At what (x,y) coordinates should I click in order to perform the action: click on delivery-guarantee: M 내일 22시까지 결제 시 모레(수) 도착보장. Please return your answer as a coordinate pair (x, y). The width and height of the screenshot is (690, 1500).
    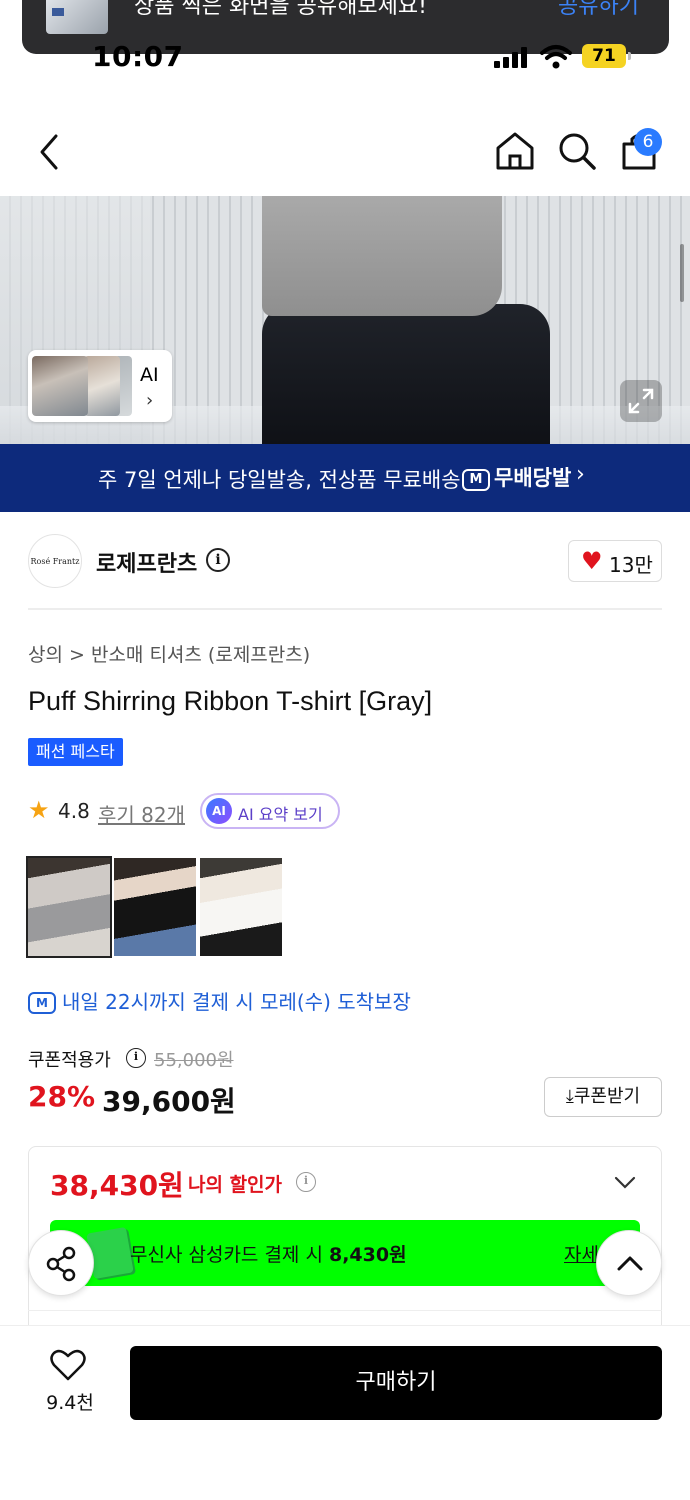
    Looking at the image, I should click on (219, 1000).